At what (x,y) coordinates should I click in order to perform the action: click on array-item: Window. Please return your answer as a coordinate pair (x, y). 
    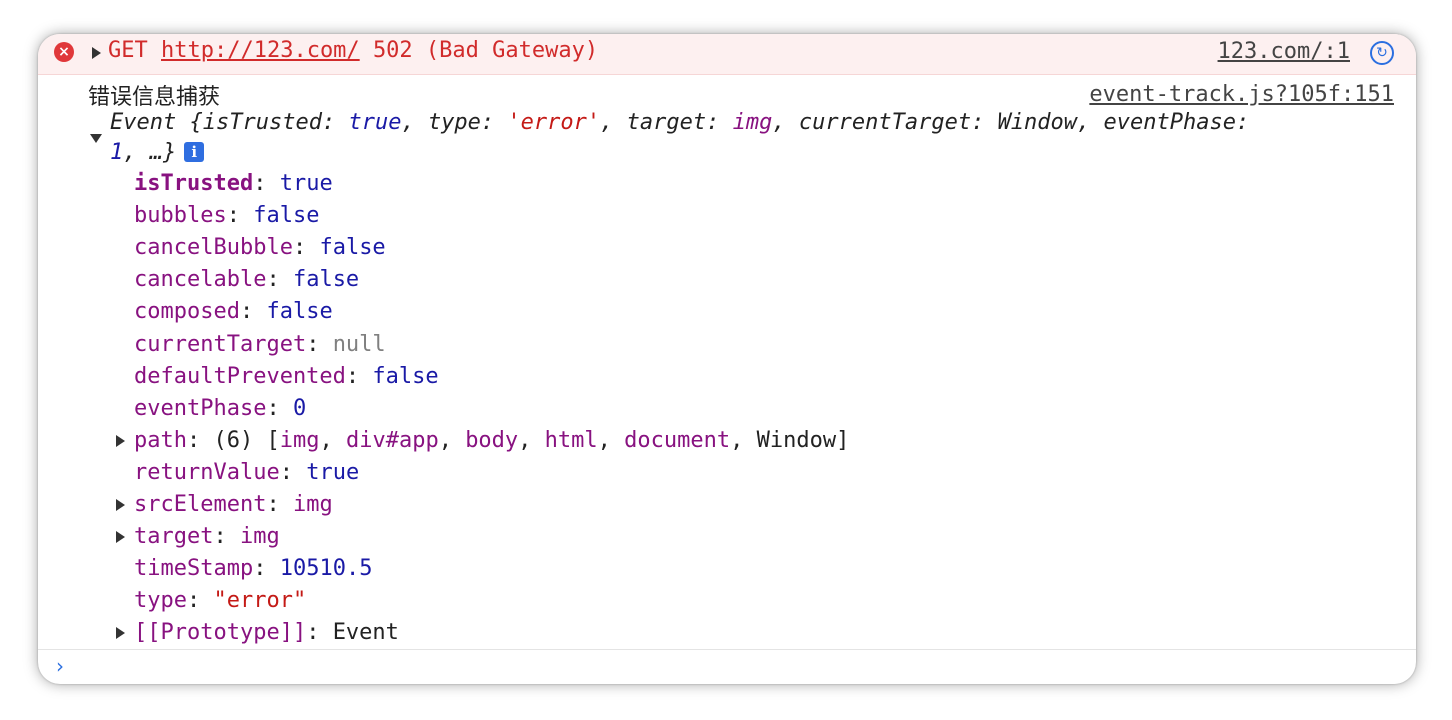
    Looking at the image, I should click on (796, 440).